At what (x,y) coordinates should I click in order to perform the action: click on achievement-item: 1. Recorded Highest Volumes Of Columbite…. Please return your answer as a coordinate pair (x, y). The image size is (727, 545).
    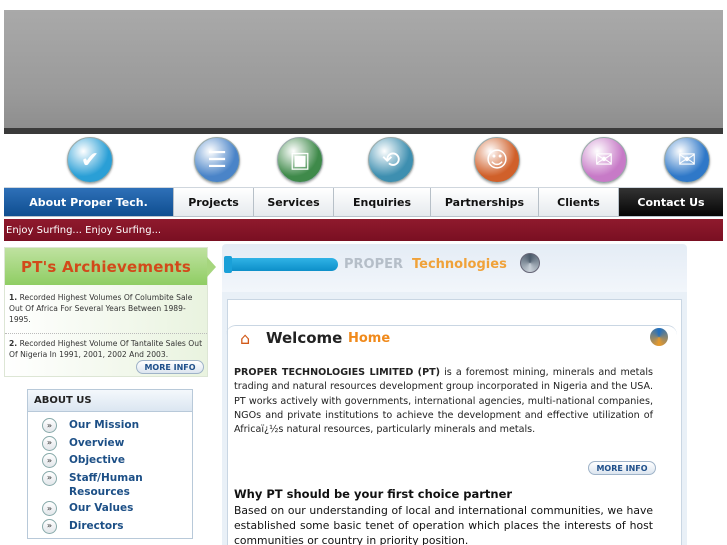
    Looking at the image, I should click on (101, 308).